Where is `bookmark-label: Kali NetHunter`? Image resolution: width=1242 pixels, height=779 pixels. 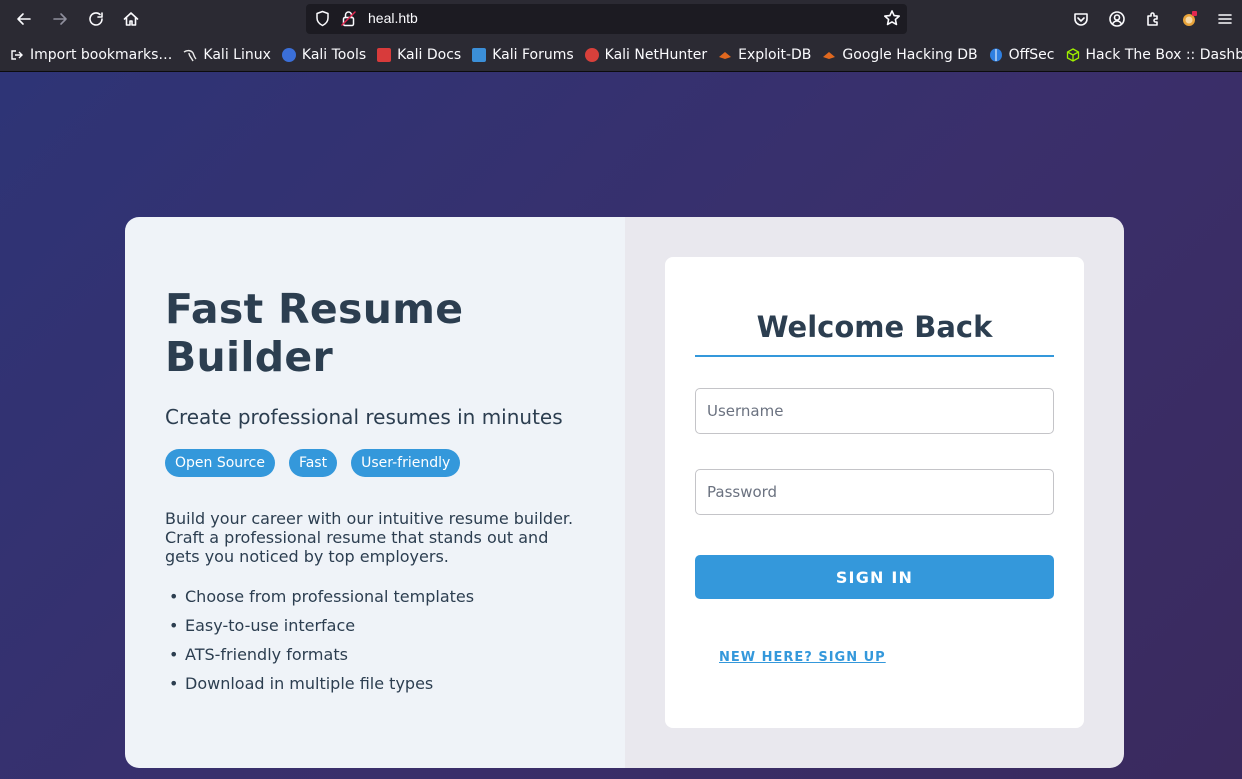
bookmark-label: Kali NetHunter is located at coordinates (656, 55).